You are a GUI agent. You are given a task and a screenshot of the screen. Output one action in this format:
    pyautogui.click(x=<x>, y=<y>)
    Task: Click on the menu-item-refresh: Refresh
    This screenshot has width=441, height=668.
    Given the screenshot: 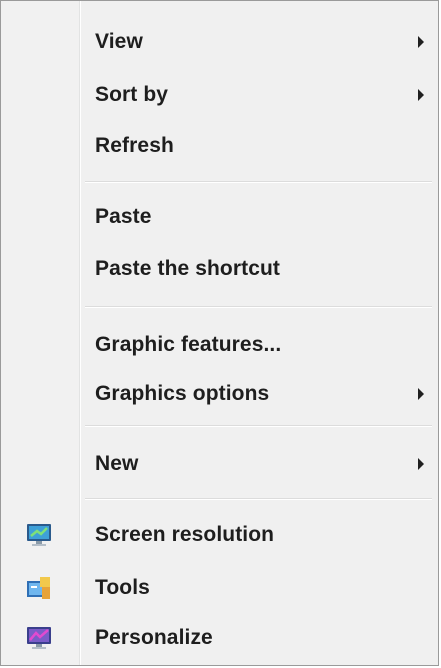 What is the action you would take?
    pyautogui.click(x=219, y=146)
    